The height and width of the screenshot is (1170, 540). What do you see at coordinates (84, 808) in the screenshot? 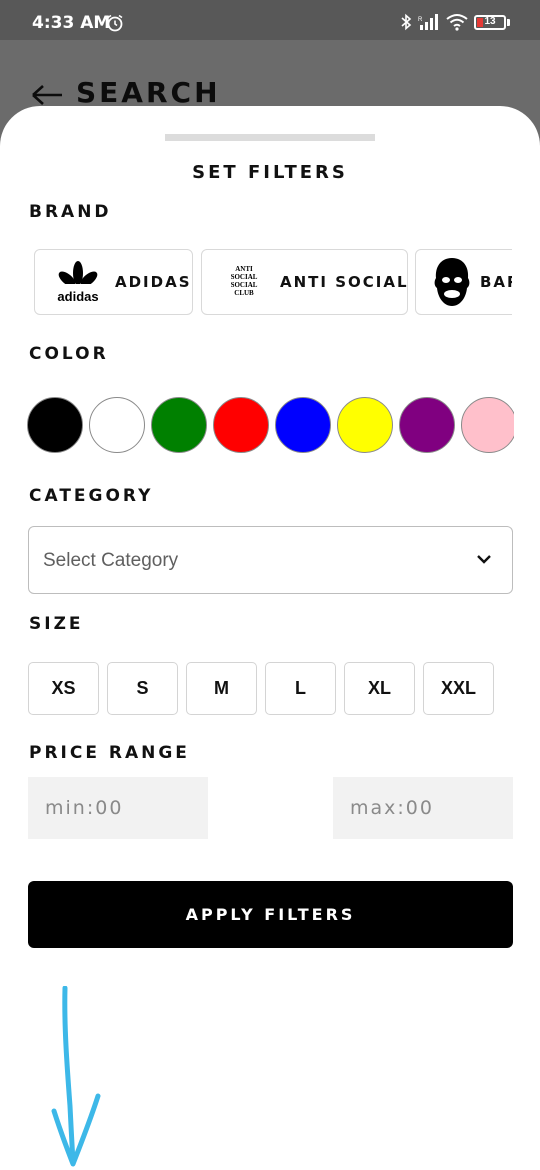
I see `price-min-placeholder: min:00` at bounding box center [84, 808].